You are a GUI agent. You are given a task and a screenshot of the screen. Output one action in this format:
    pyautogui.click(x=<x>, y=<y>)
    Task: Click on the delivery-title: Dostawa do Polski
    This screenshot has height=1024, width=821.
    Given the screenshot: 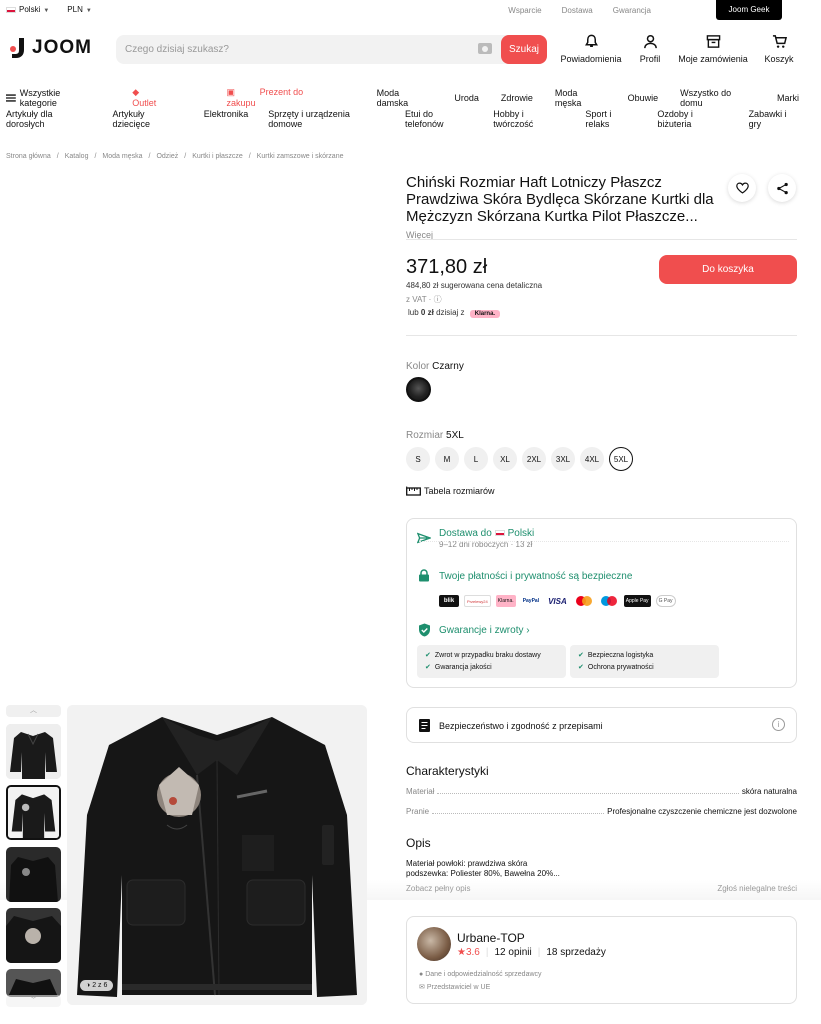 What is the action you would take?
    pyautogui.click(x=486, y=533)
    